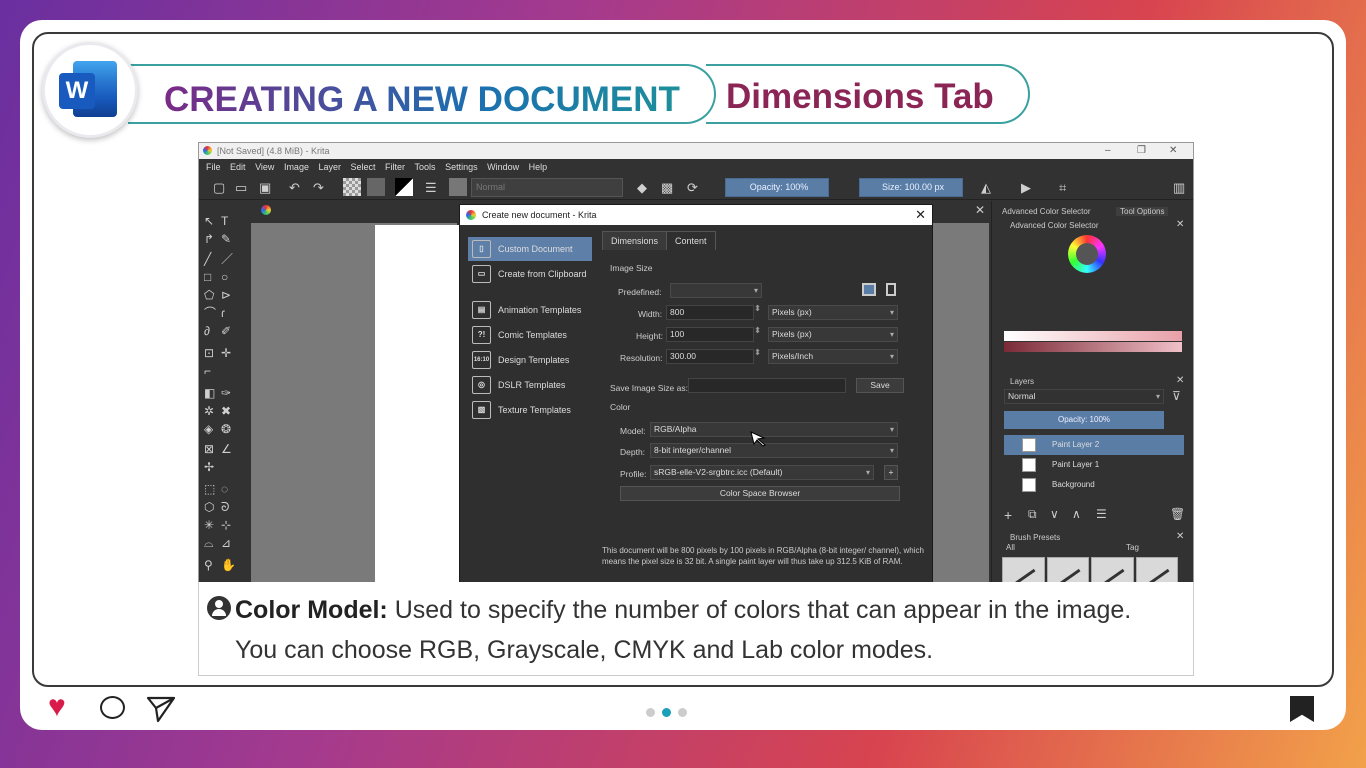 The width and height of the screenshot is (1366, 768). I want to click on freehand-select-icon: ᘐ, so click(225, 507).